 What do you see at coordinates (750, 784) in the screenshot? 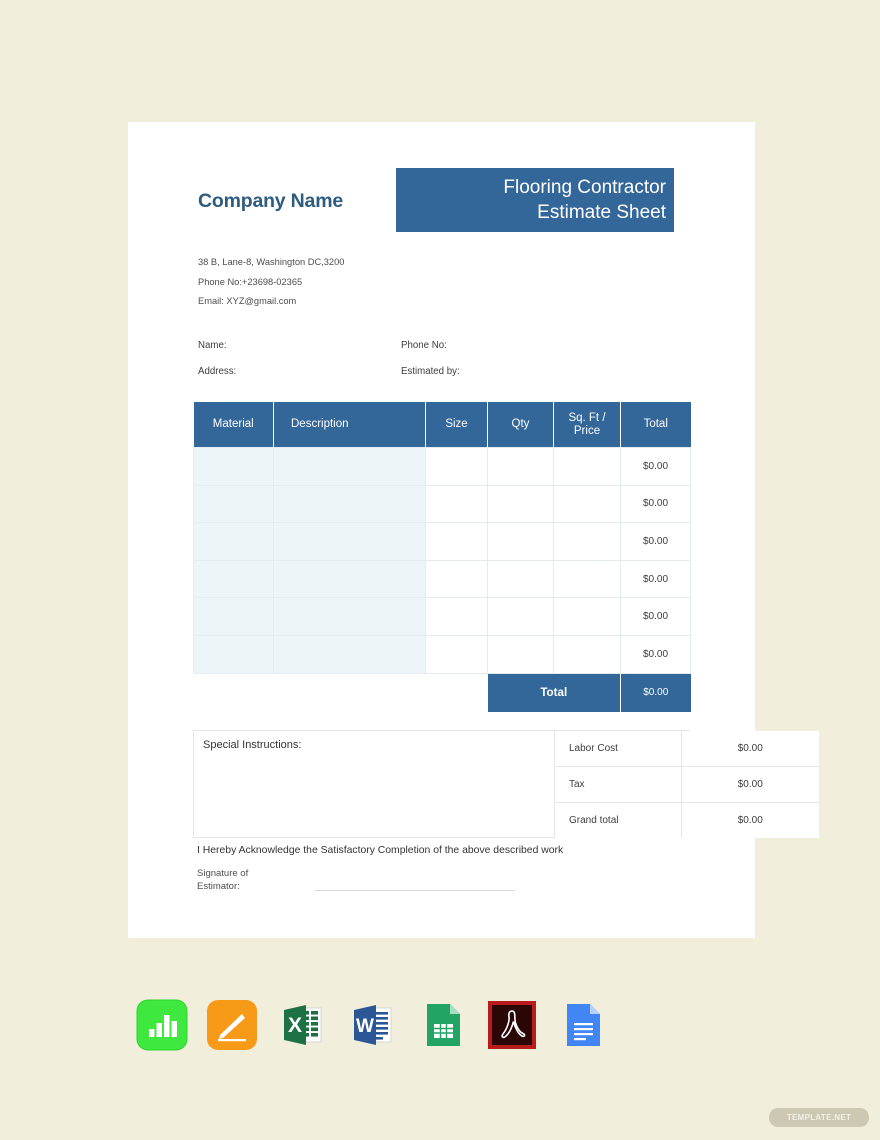
I see `summary-value-tax: $0.00` at bounding box center [750, 784].